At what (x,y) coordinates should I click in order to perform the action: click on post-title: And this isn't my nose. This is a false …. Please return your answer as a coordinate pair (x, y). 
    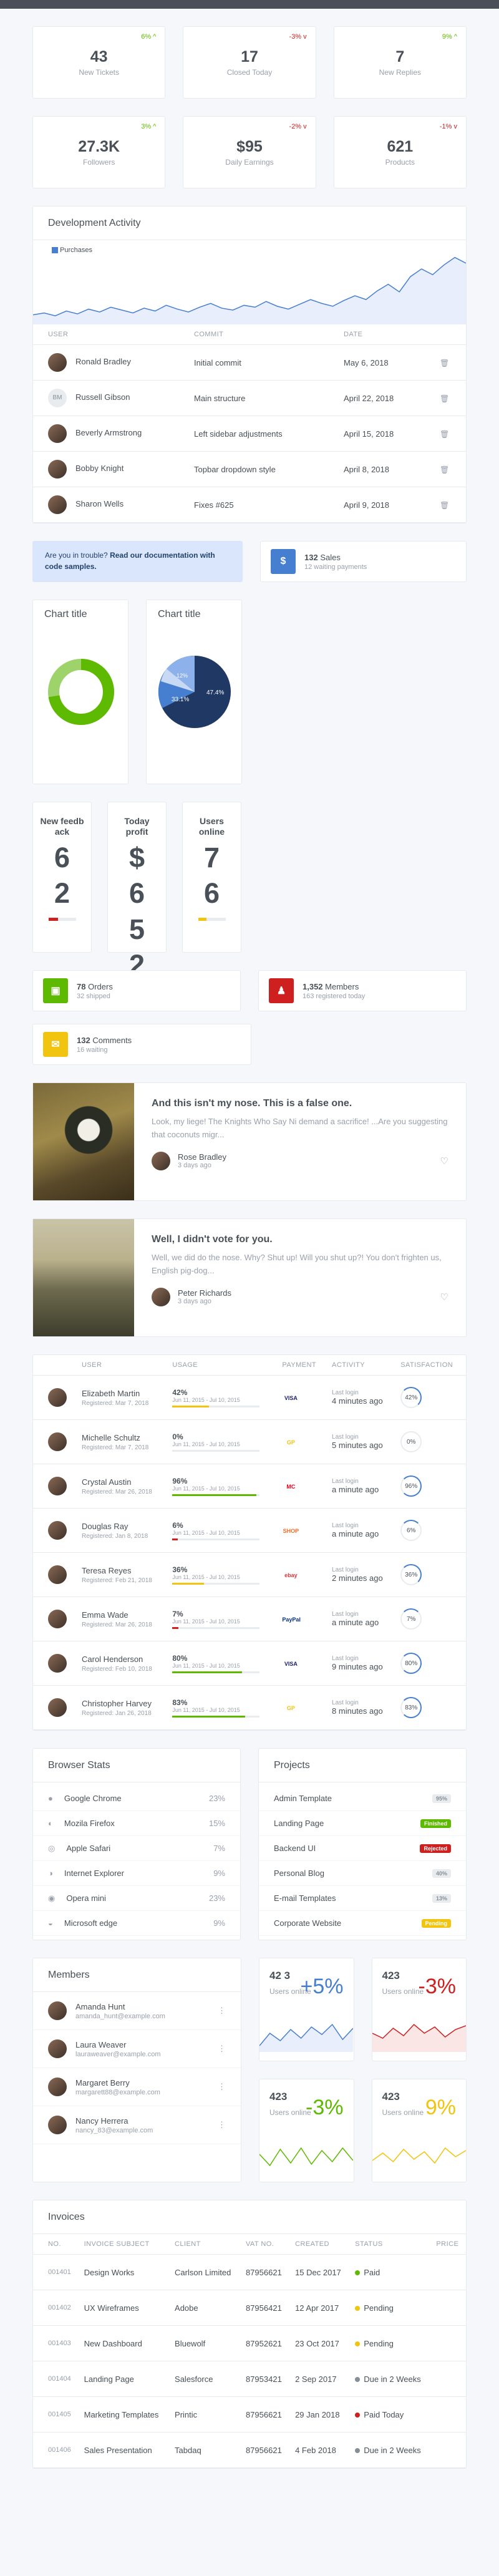
    Looking at the image, I should click on (300, 1103).